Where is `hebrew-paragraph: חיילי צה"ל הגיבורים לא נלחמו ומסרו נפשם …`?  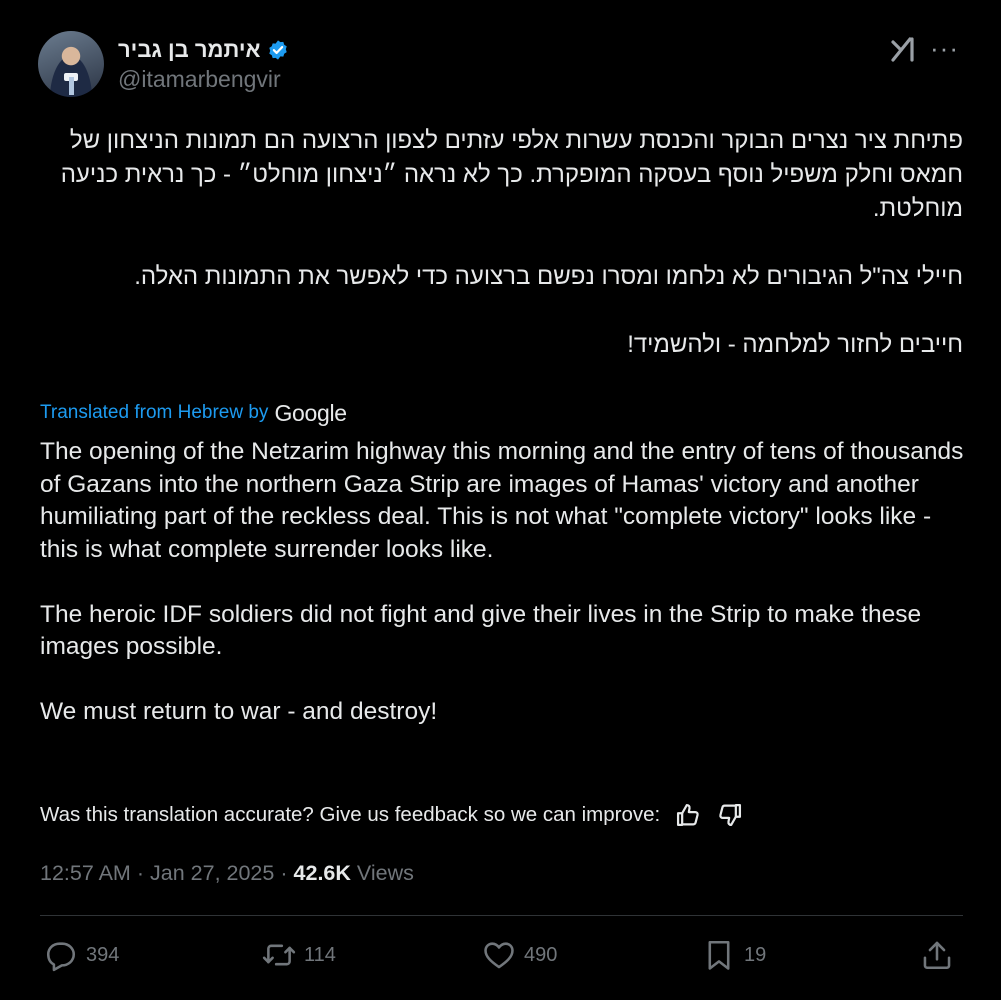 hebrew-paragraph: חיילי צה"ל הגיבורים לא נלחמו ומסרו נפשם … is located at coordinates (548, 276).